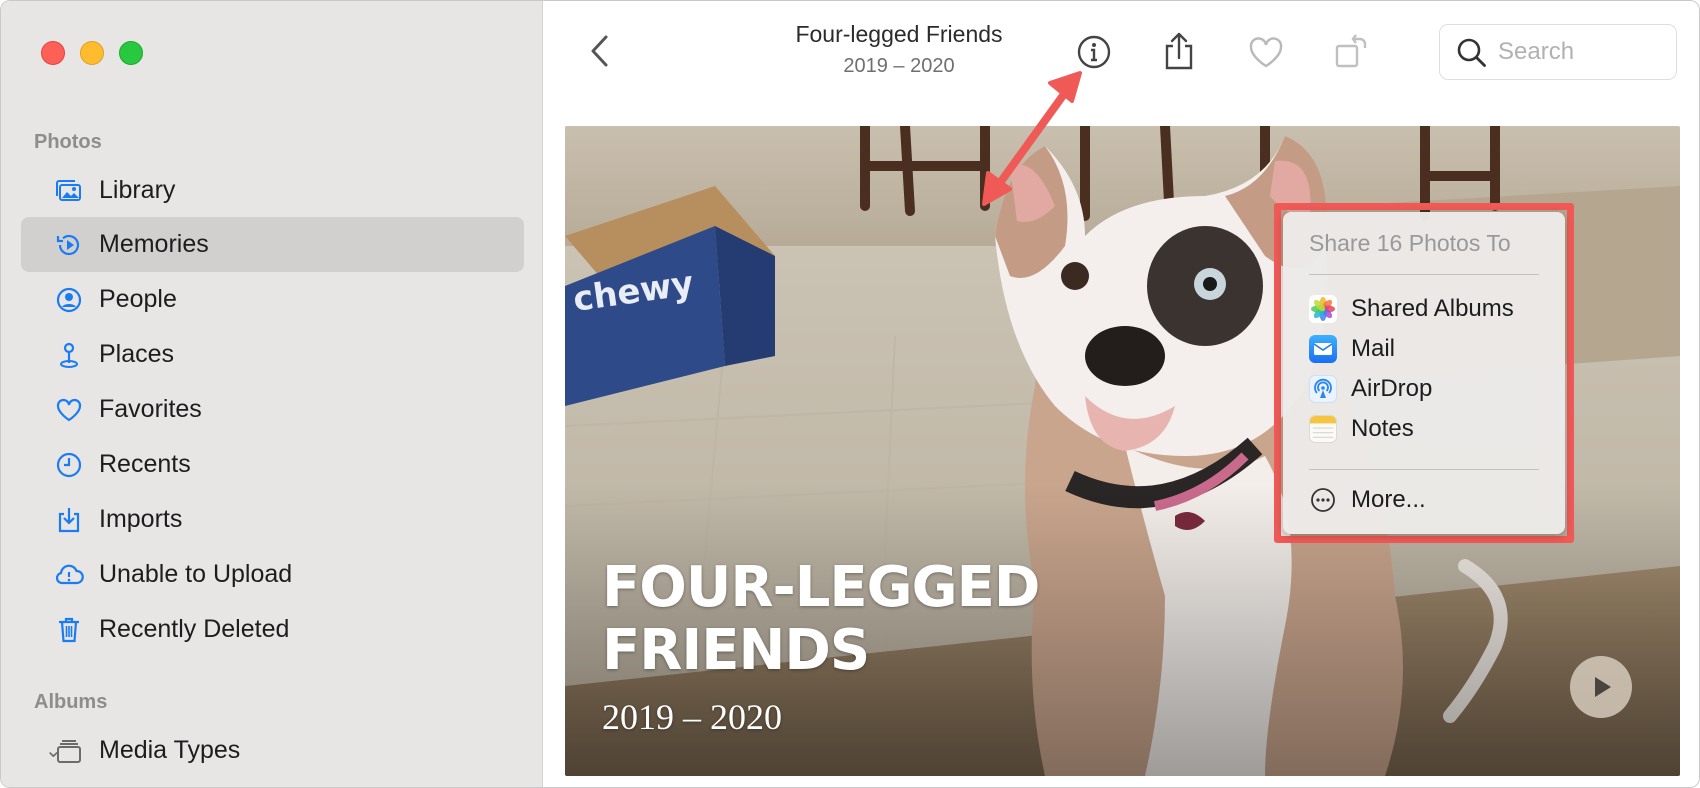  I want to click on section-heading-photos: Photos, so click(68, 142).